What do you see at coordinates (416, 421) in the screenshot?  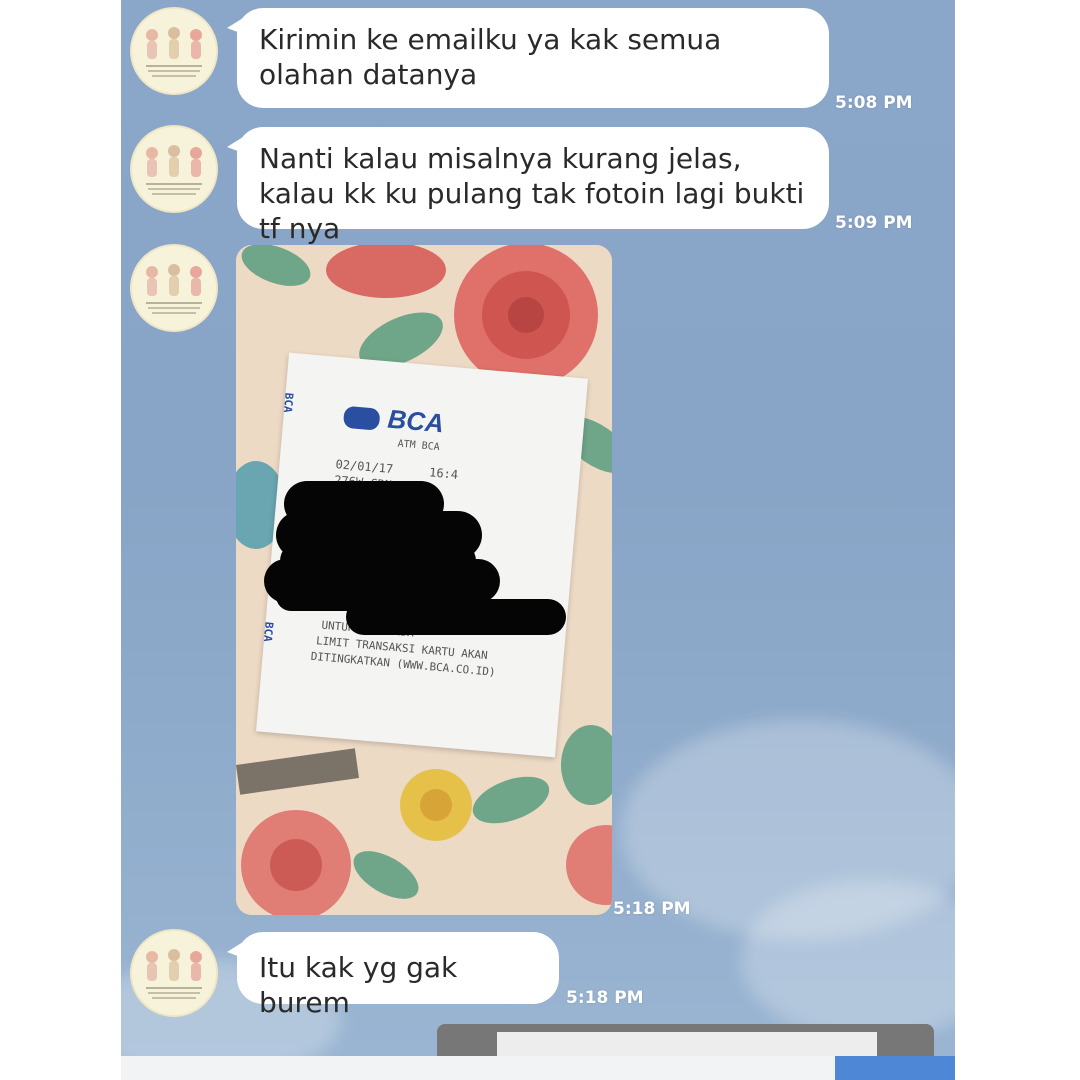 I see `receipt-bank-logo: BCA` at bounding box center [416, 421].